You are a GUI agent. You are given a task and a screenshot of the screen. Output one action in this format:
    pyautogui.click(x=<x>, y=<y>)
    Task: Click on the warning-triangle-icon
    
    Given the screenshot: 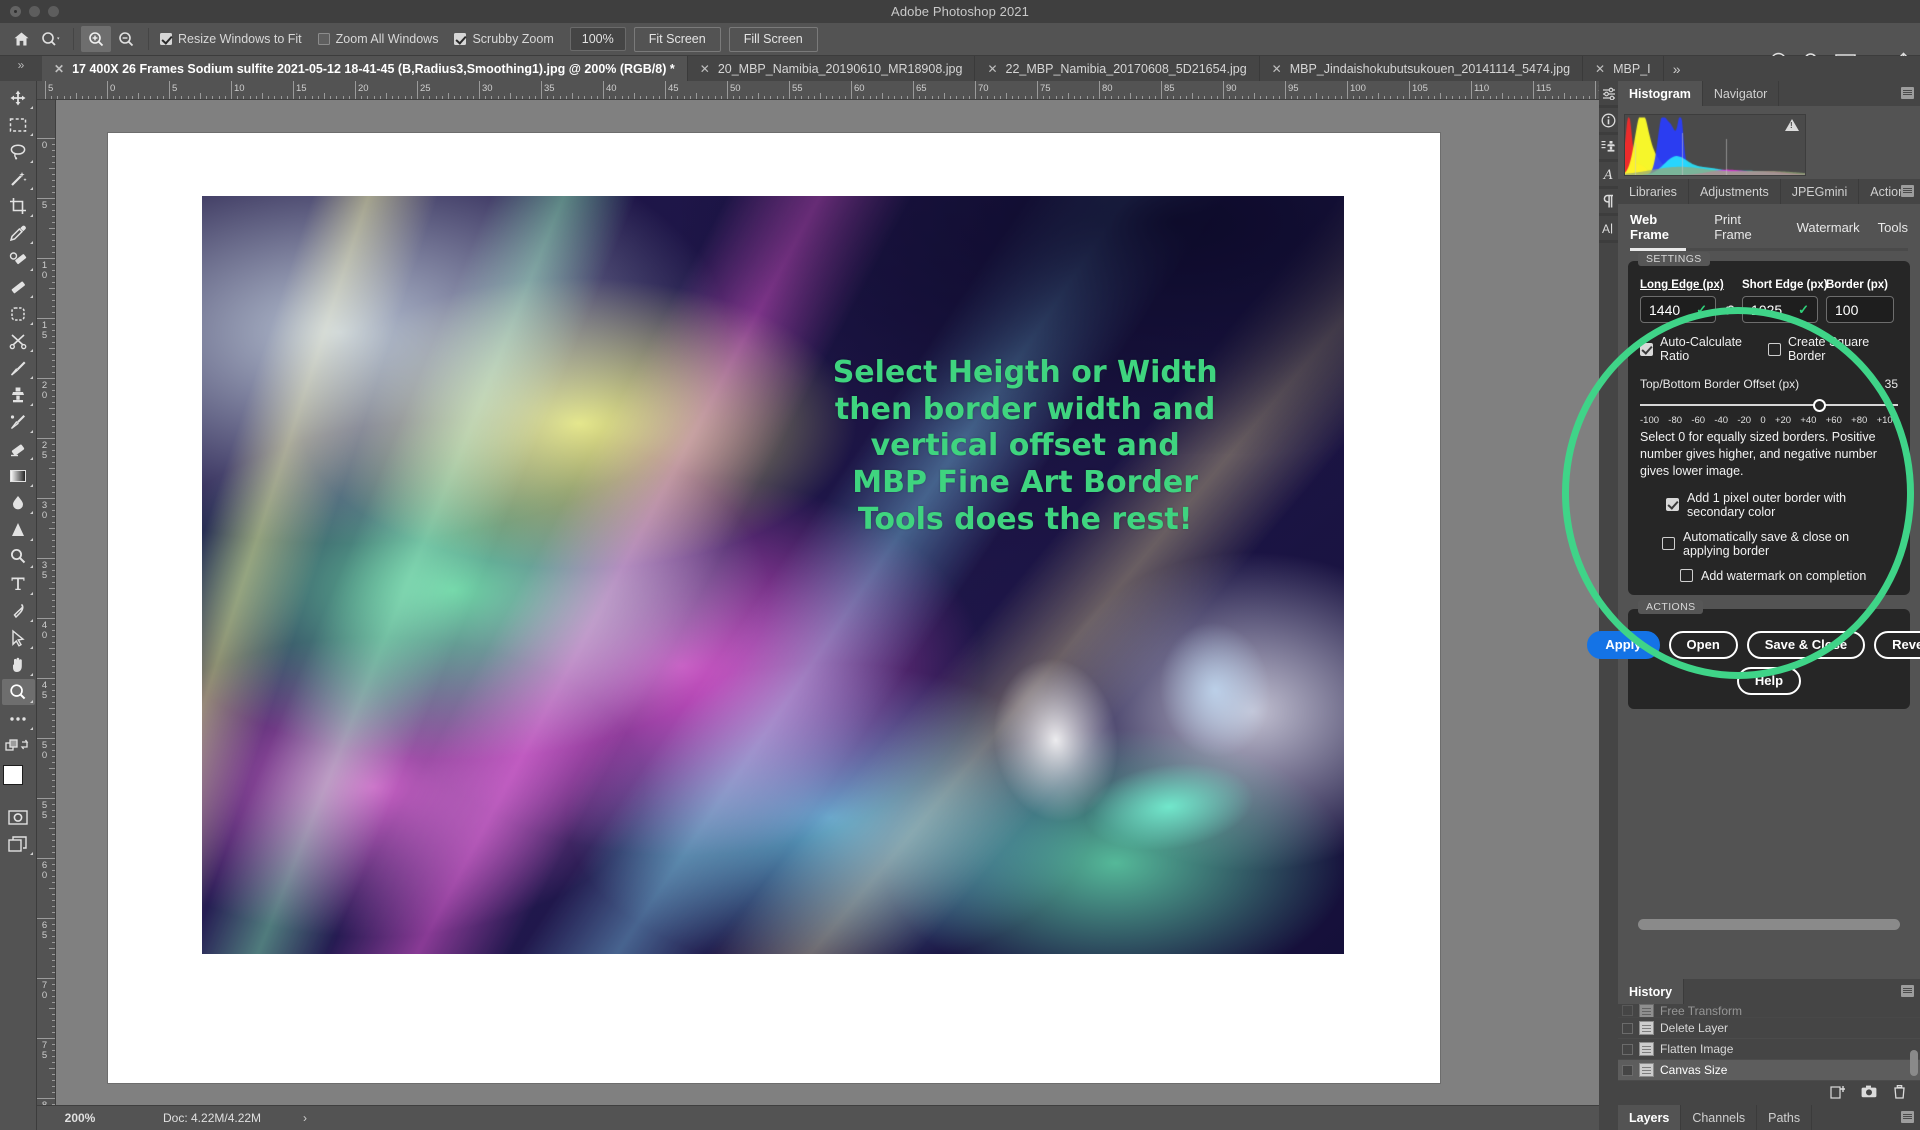 What is the action you would take?
    pyautogui.click(x=1792, y=125)
    